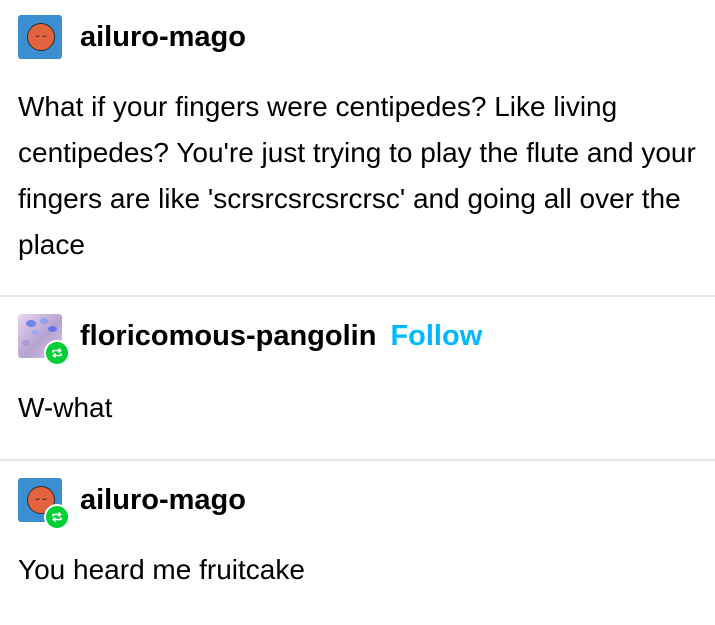  I want to click on red-panda-face-icon, so click(41, 37).